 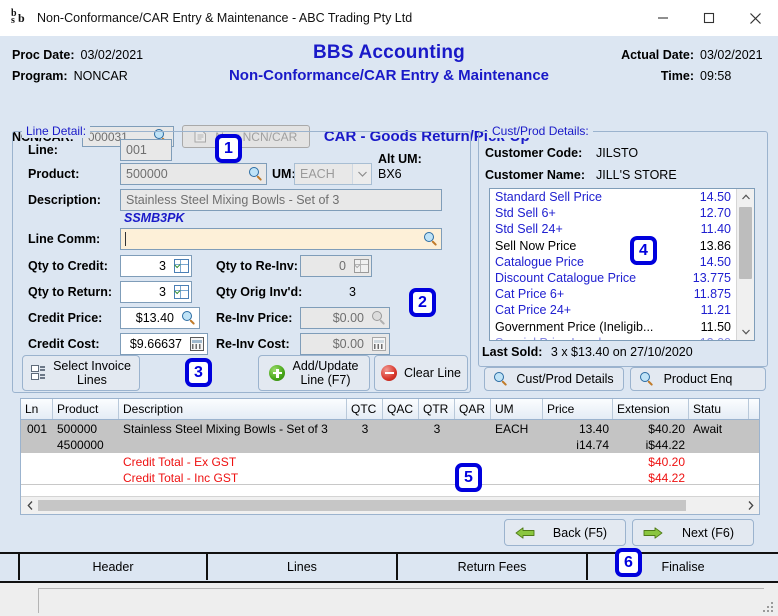 What do you see at coordinates (54, 174) in the screenshot?
I see `product-label: Product:` at bounding box center [54, 174].